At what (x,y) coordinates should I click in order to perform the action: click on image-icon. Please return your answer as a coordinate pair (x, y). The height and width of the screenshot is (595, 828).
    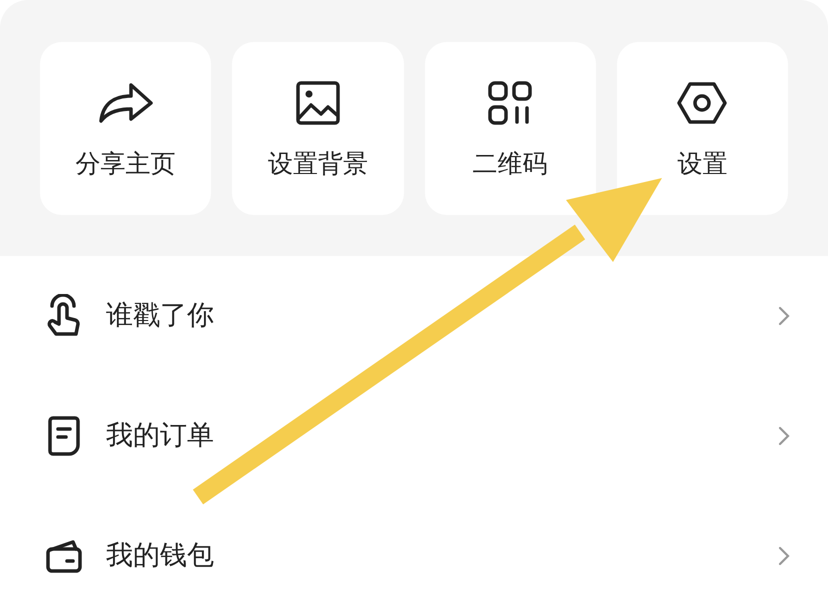
    Looking at the image, I should click on (317, 103).